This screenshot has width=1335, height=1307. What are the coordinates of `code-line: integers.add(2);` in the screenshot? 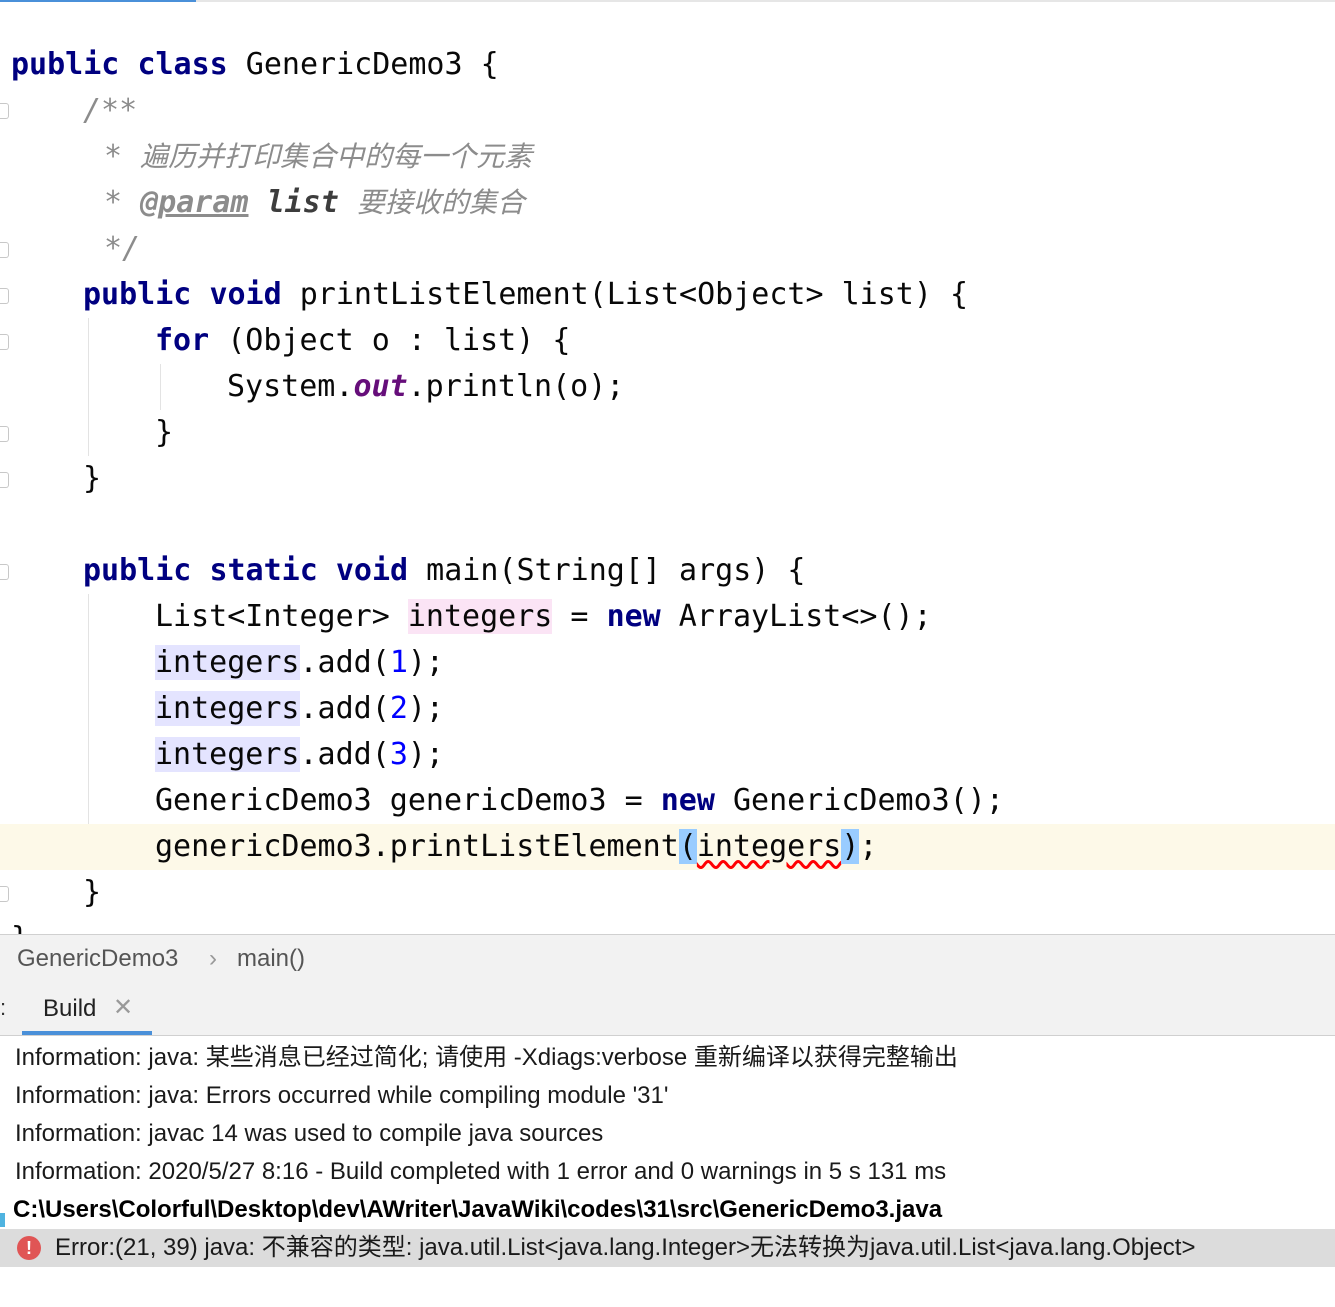 It's located at (222, 709).